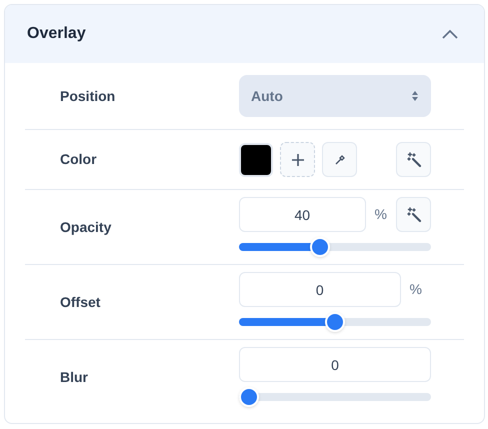  What do you see at coordinates (244, 34) in the screenshot?
I see `panel-header: Overlay` at bounding box center [244, 34].